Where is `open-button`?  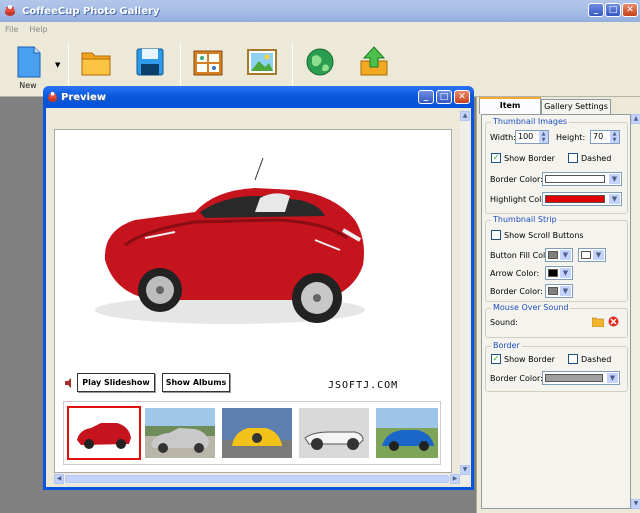 open-button is located at coordinates (96, 62).